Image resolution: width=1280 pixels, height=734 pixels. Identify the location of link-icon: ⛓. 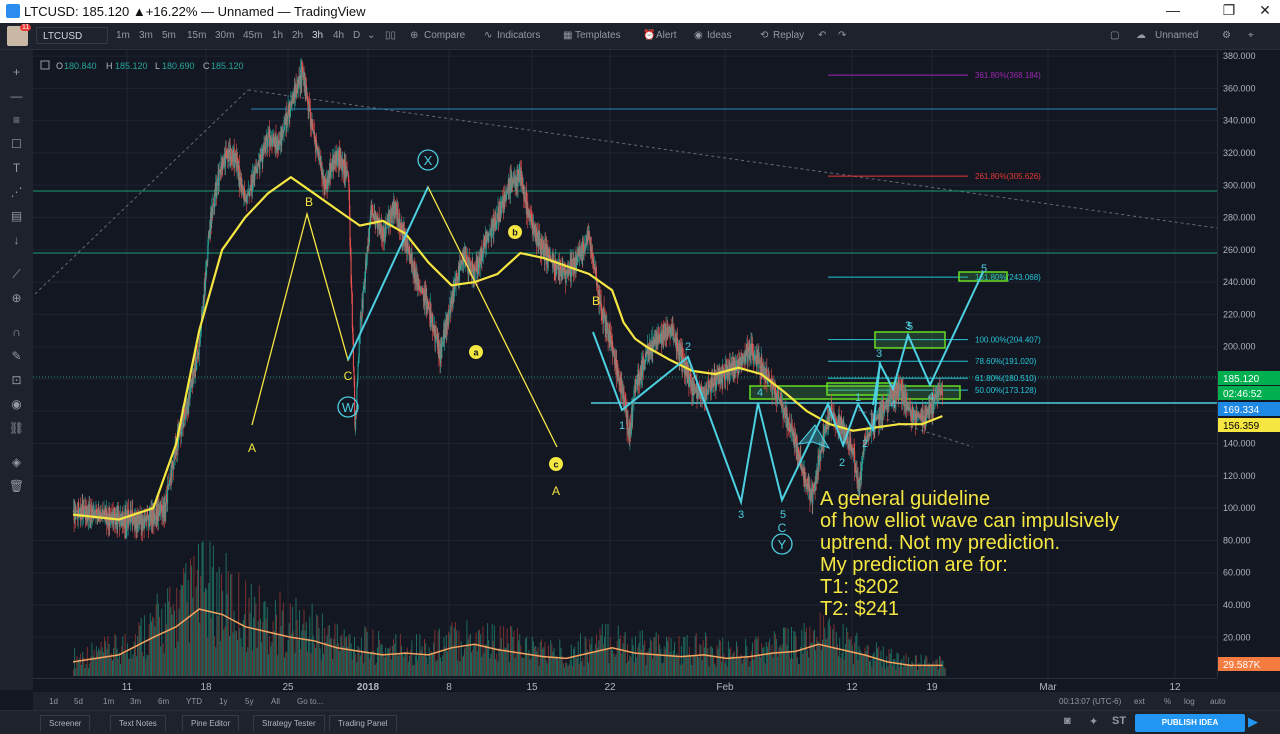
(16, 428).